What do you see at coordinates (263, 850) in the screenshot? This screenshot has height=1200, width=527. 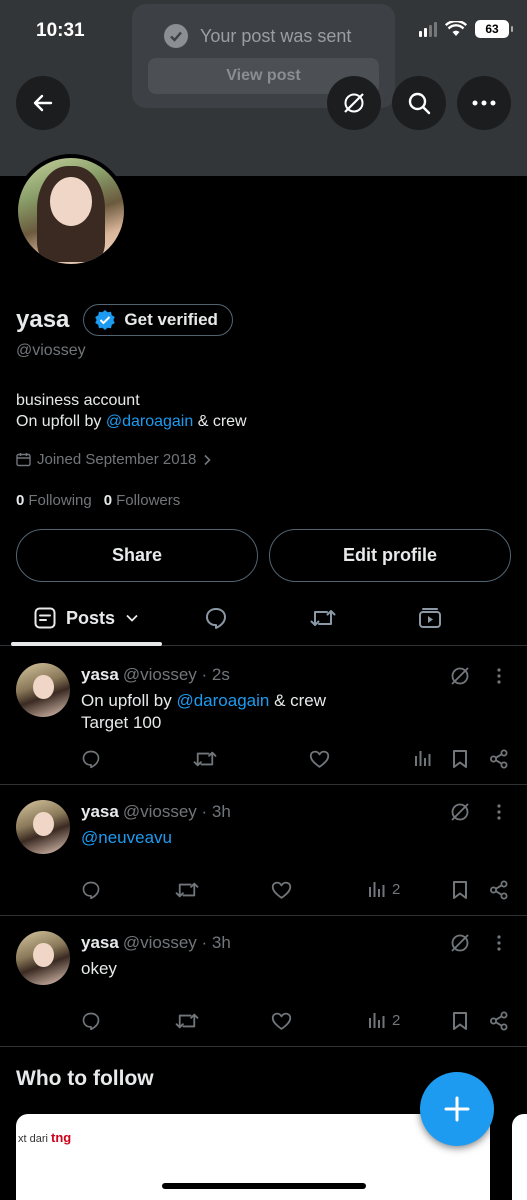 I see `post-item: yasa @viossey · 3h @neuveavu 2` at bounding box center [263, 850].